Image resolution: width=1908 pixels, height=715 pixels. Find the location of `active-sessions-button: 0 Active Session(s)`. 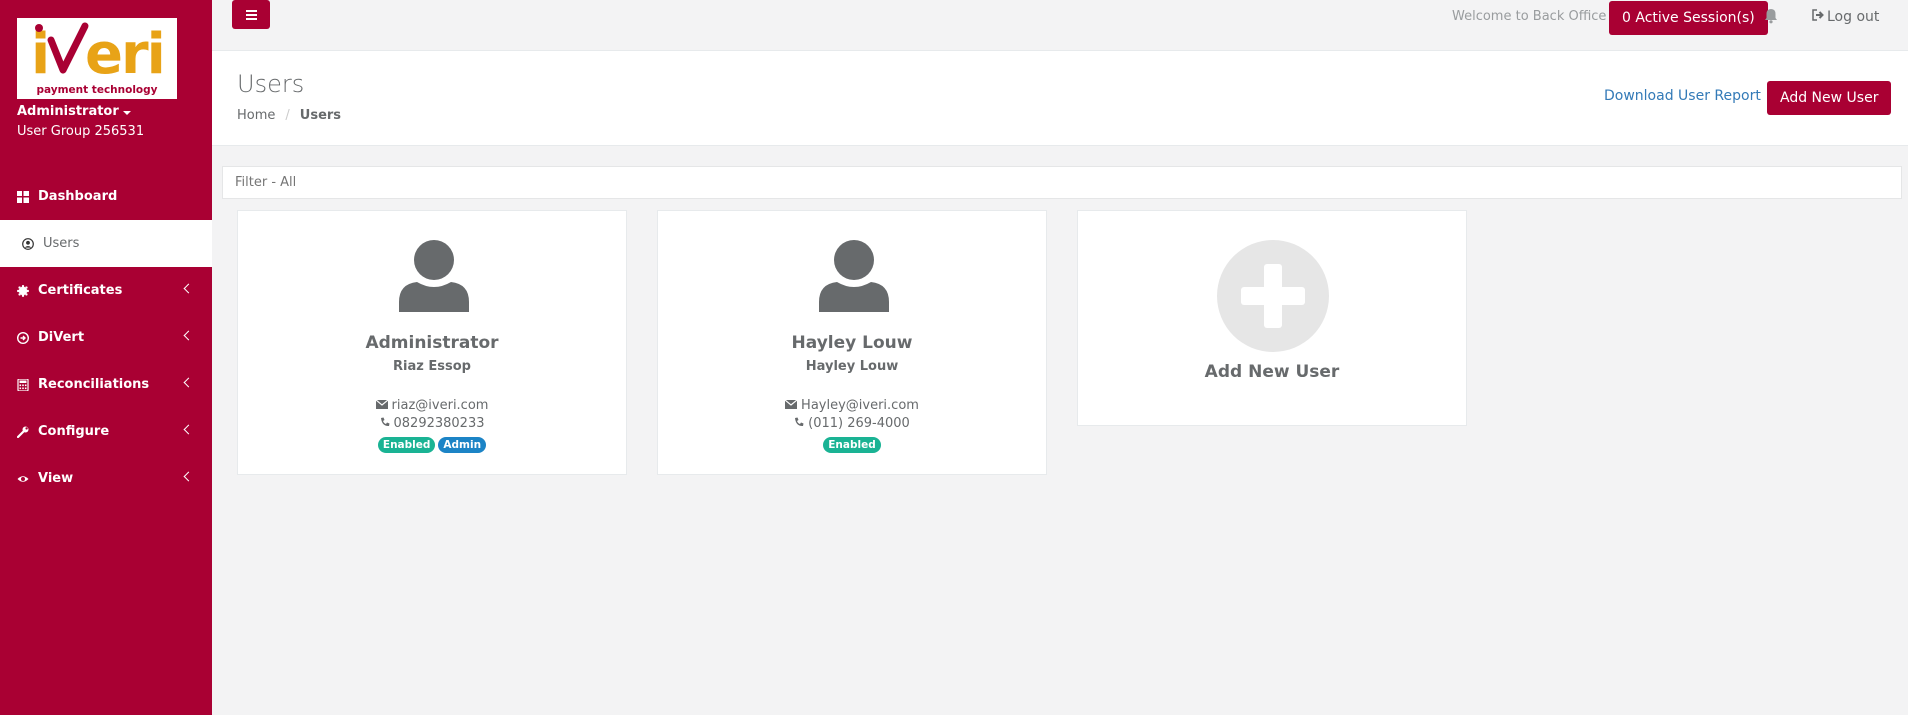

active-sessions-button: 0 Active Session(s) is located at coordinates (1688, 18).